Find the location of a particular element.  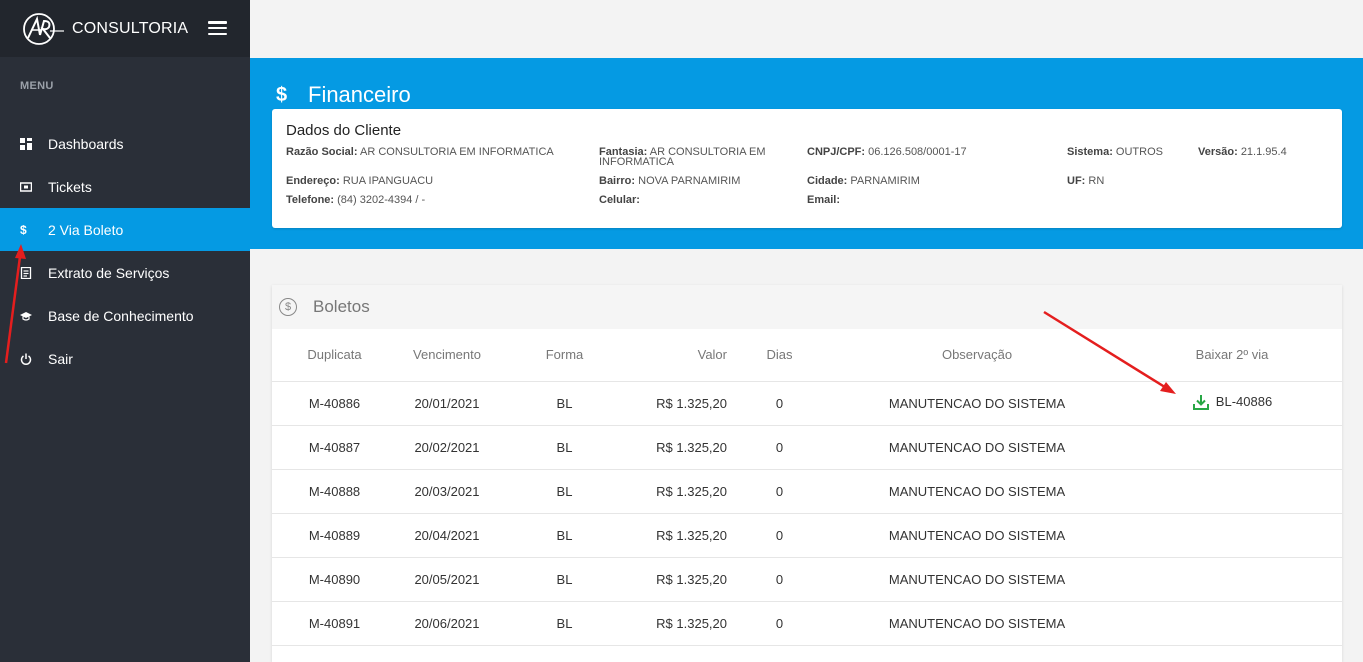

cell-duplicata: M-40889 is located at coordinates (334, 535).